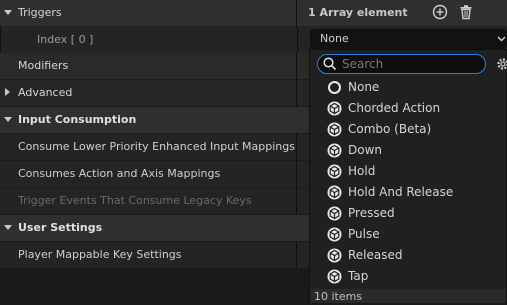 The height and width of the screenshot is (305, 507). I want to click on list-item-tap: Tap, so click(408, 276).